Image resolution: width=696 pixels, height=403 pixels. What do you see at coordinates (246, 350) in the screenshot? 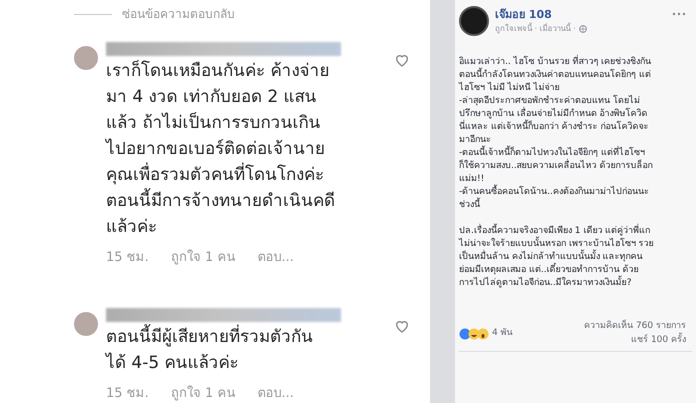
I see `comment-text: ตอนนี้มีผู้เสียหายที่รวมตัวกัน ได้ 4-5 คนแล้วค่ะ` at bounding box center [246, 350].